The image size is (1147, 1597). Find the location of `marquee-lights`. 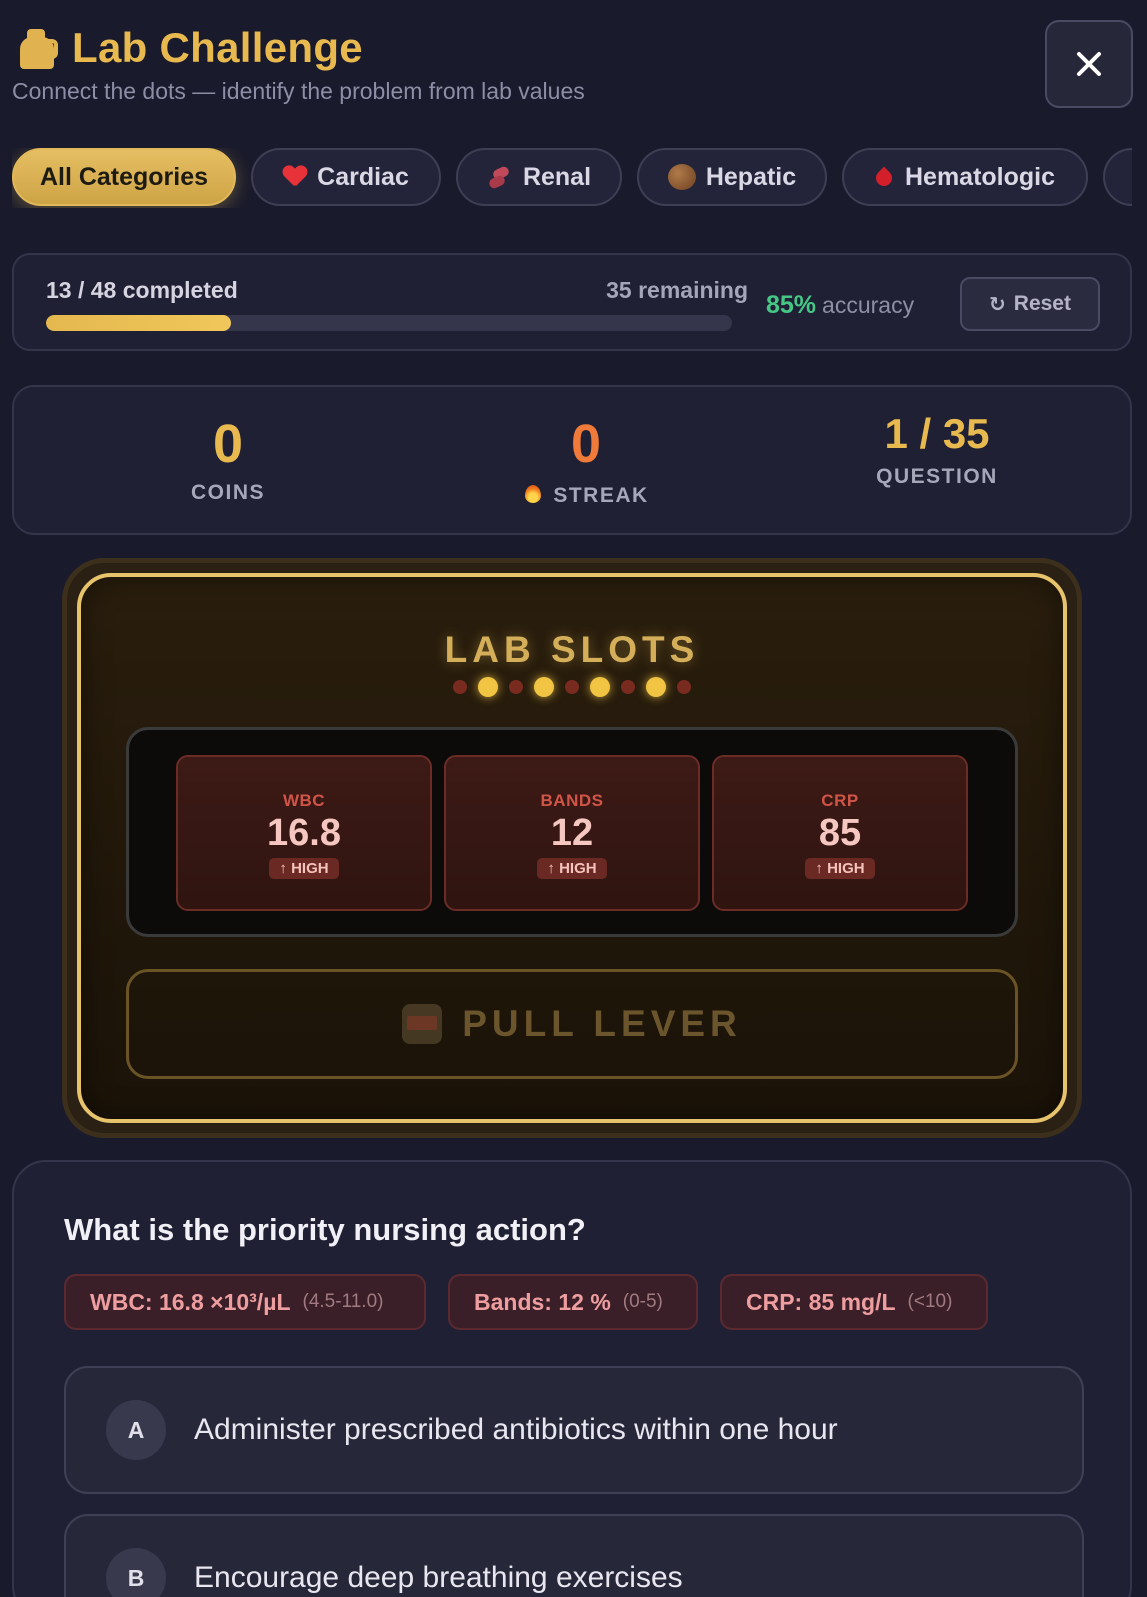

marquee-lights is located at coordinates (572, 687).